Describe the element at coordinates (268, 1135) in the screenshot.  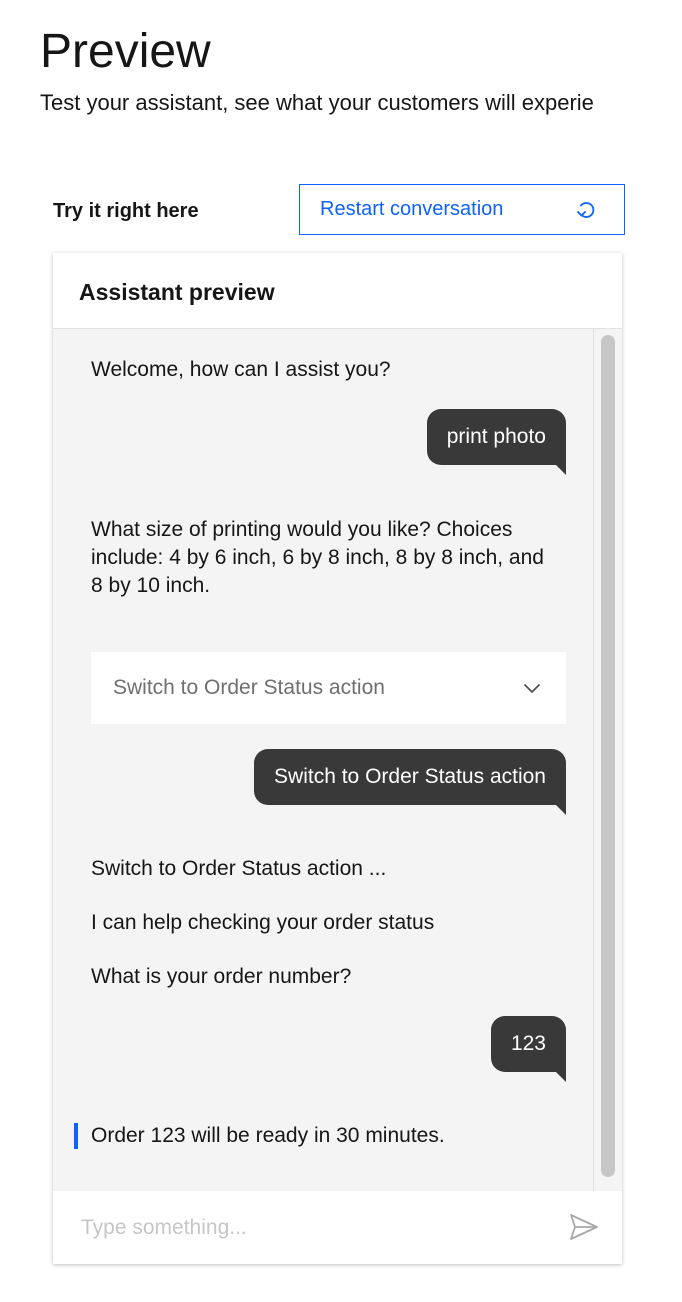
I see `bot-message-ready: Order 123 will be ready in 30 minutes.` at that location.